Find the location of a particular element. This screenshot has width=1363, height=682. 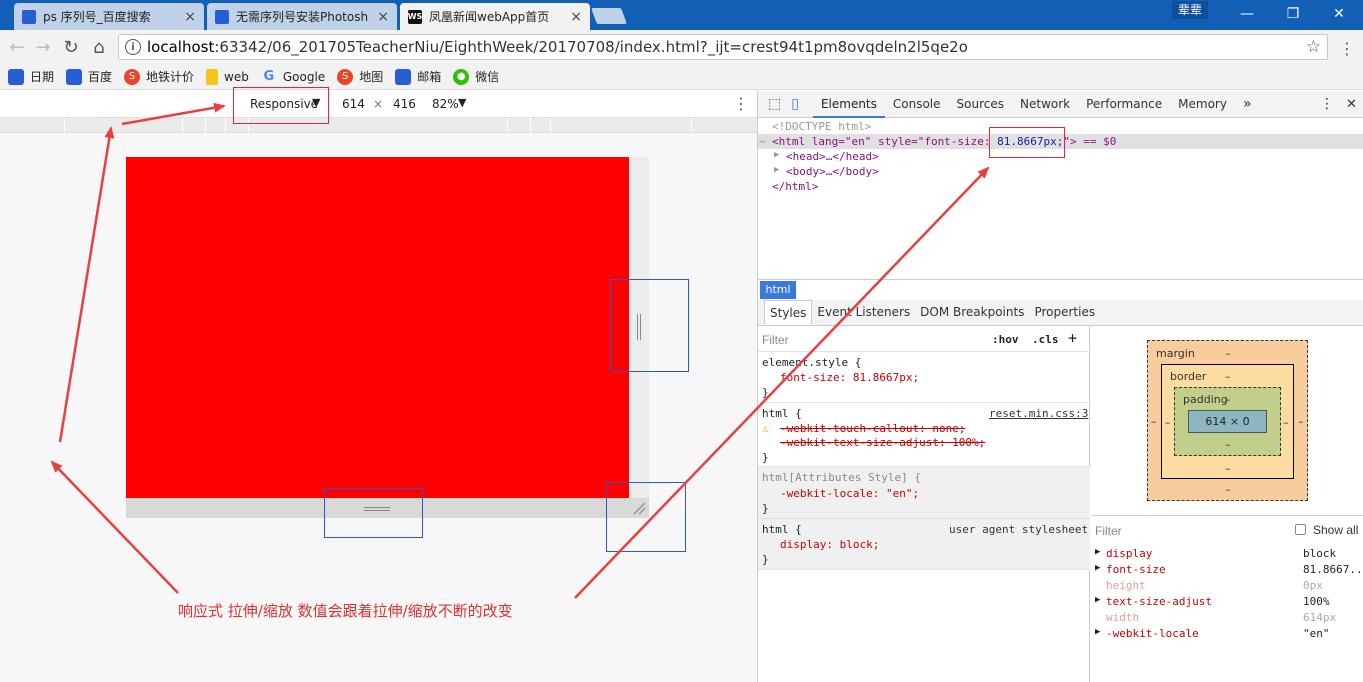

computed-prop-display: display is located at coordinates (1129, 553).